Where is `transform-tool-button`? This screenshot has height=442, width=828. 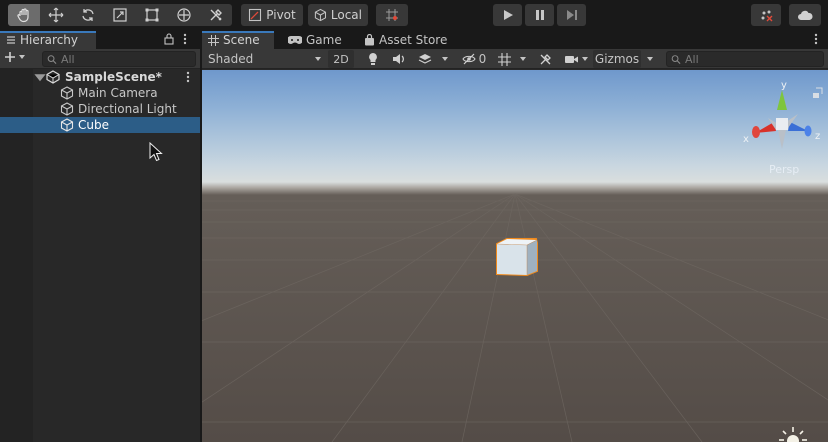 transform-tool-button is located at coordinates (184, 15).